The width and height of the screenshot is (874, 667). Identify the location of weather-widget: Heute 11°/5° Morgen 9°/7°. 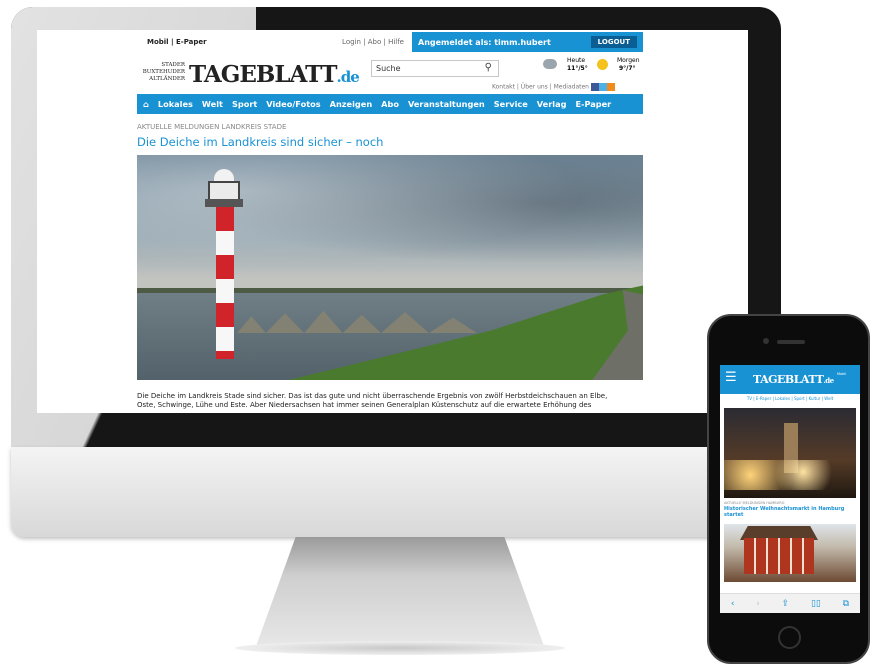
(592, 69).